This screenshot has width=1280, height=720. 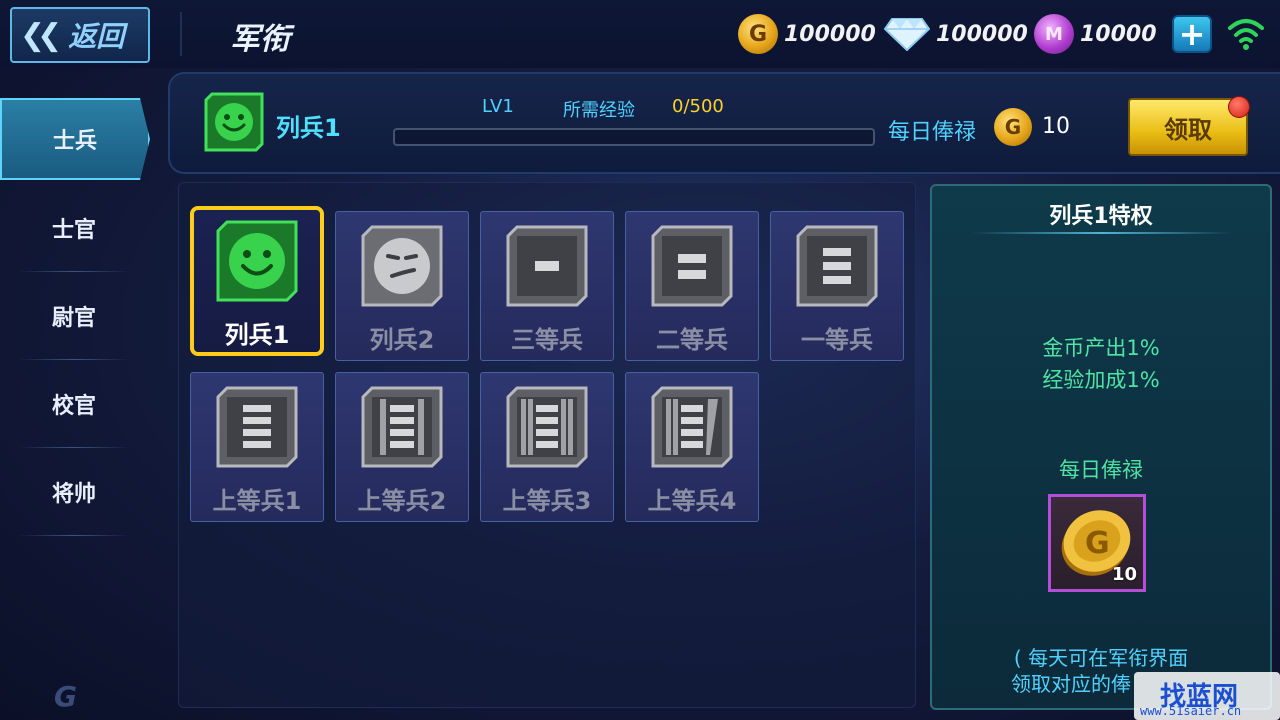 What do you see at coordinates (1101, 658) in the screenshot?
I see `privilege-note-line1: ( 每天可在军衔界面` at bounding box center [1101, 658].